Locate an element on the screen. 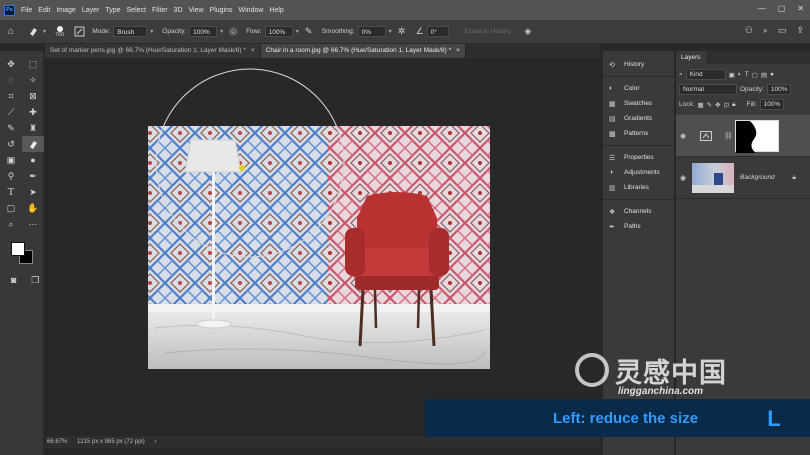  path-selection-tool-icon: ➤ is located at coordinates (33, 192).